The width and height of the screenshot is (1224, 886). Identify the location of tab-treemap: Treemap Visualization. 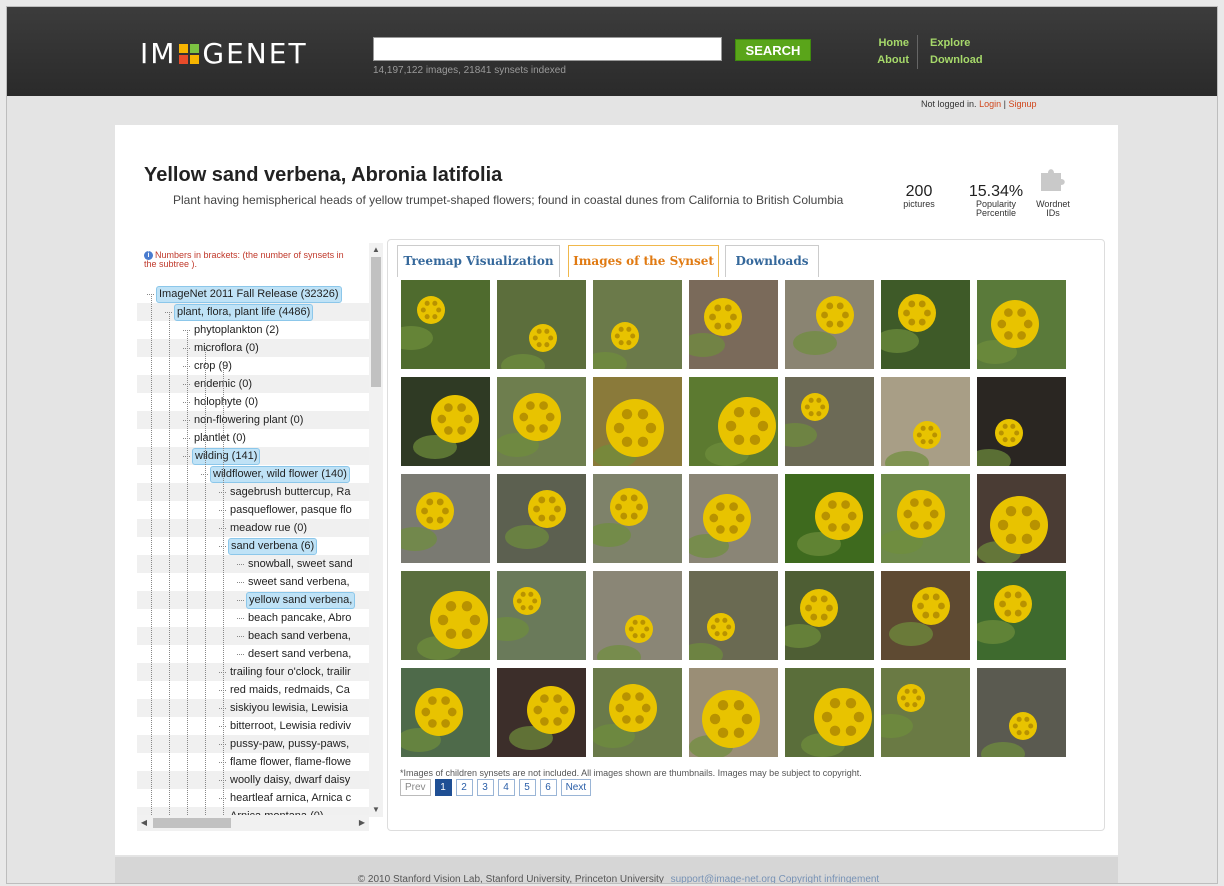
(478, 261).